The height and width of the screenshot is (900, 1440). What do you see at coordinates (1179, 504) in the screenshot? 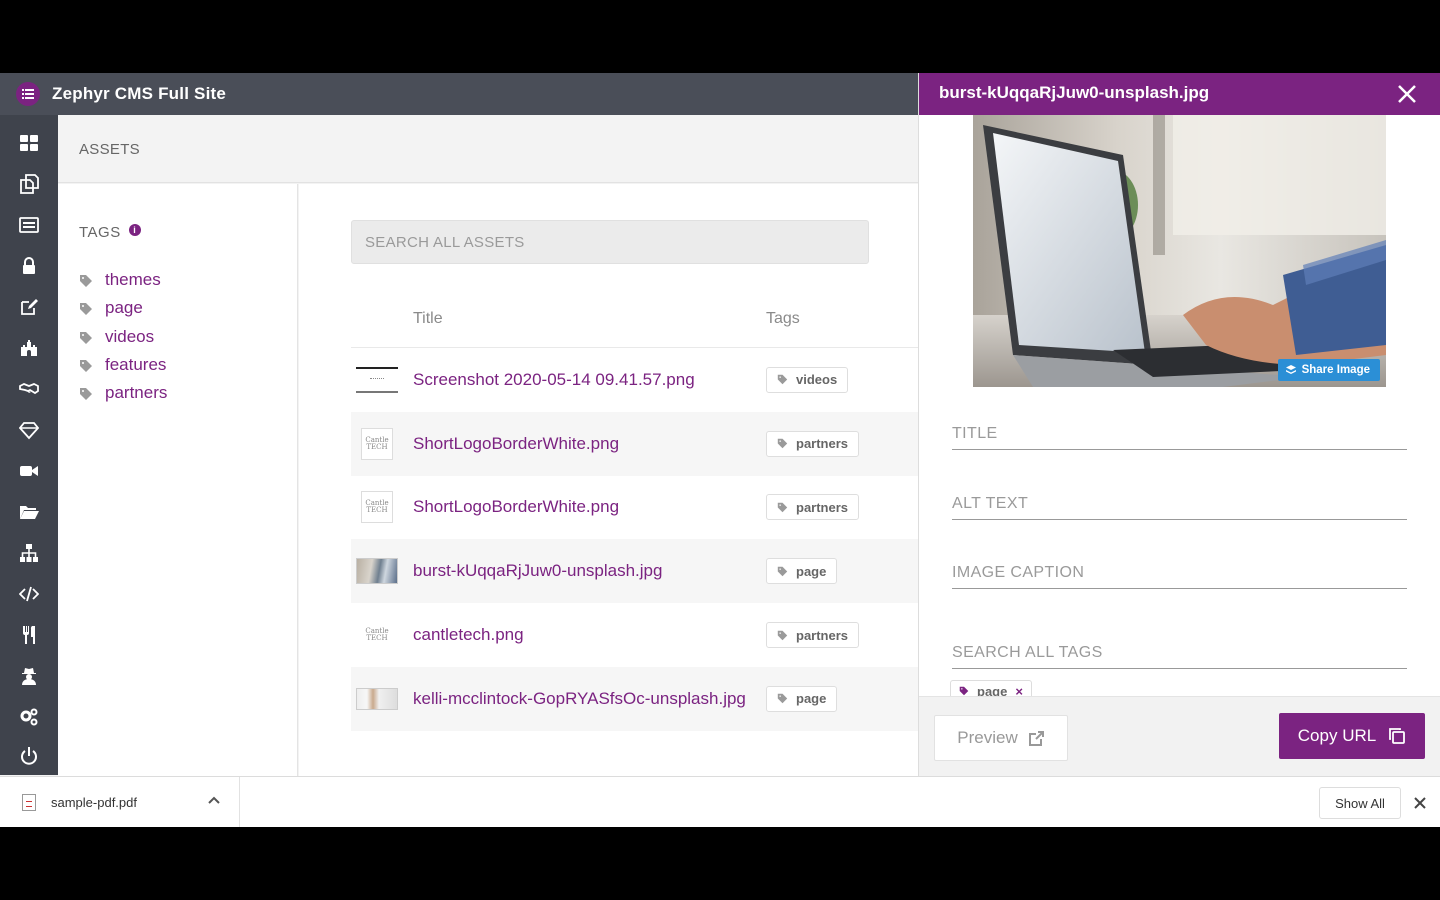
I see `alt-text-field: ALT TEXT` at bounding box center [1179, 504].